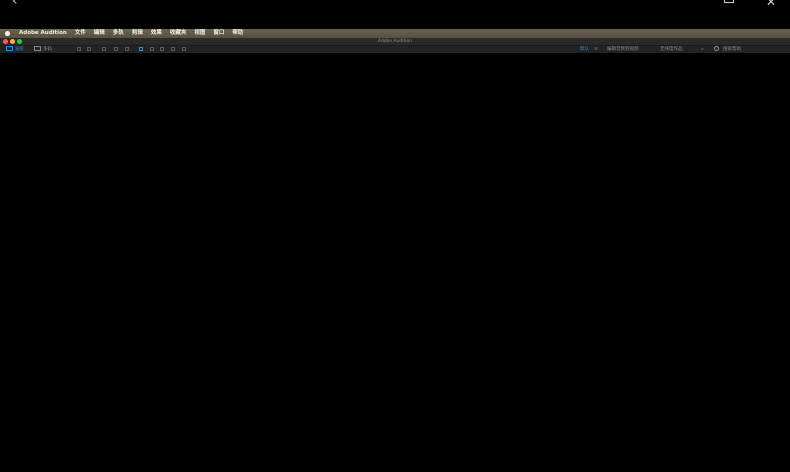  I want to click on viewer-top-bar: ‹ ✕, so click(395, 14).